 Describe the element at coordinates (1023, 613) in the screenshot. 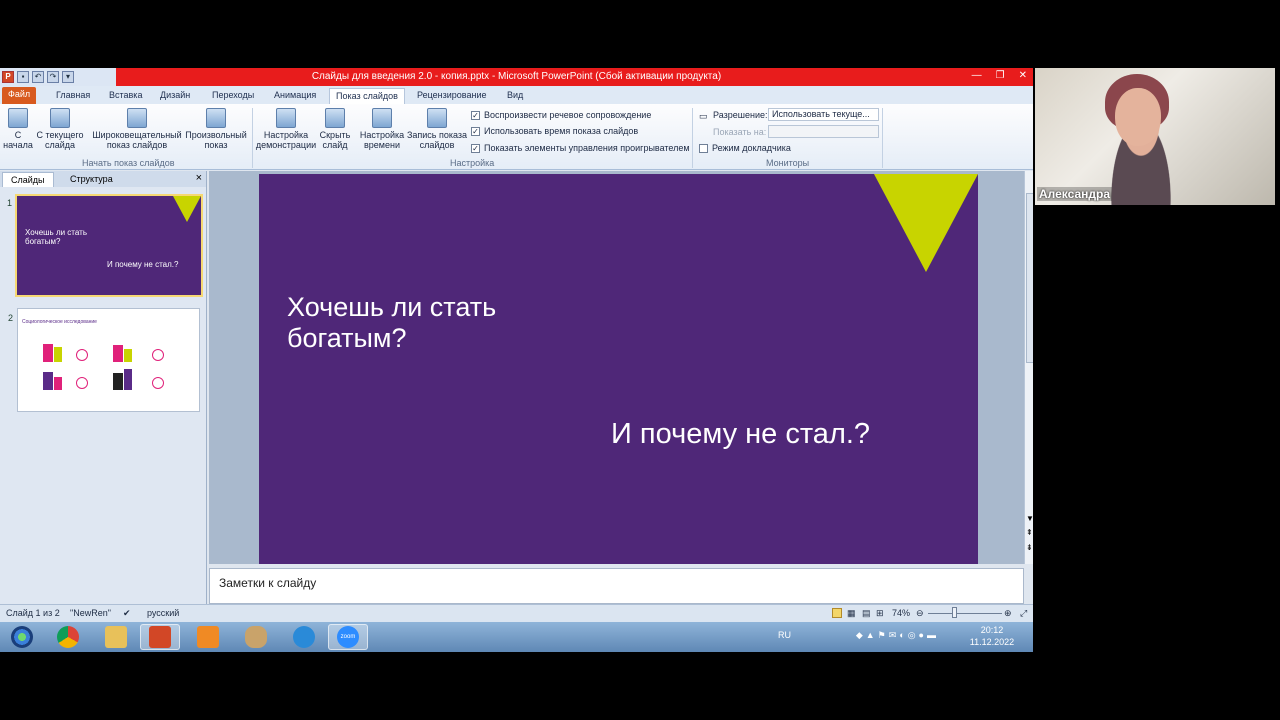

I see `fit-to-window-icon: ⤢` at that location.